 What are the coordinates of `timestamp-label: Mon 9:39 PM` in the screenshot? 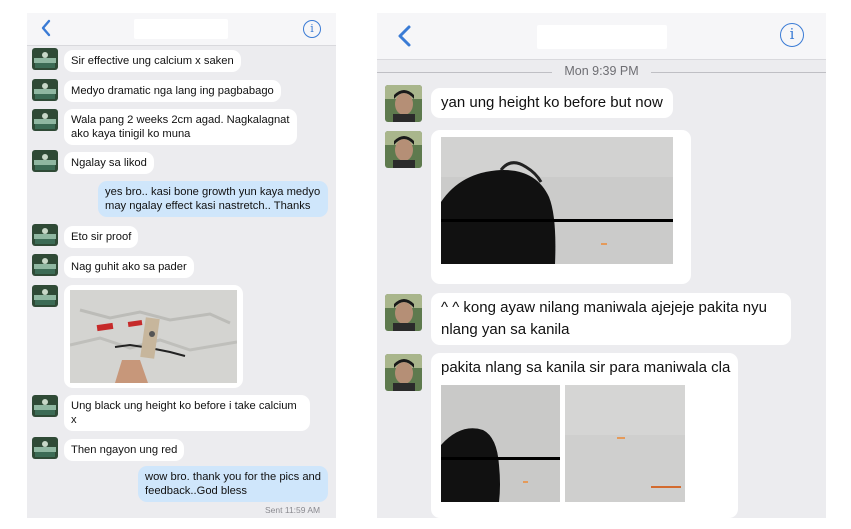 It's located at (601, 71).